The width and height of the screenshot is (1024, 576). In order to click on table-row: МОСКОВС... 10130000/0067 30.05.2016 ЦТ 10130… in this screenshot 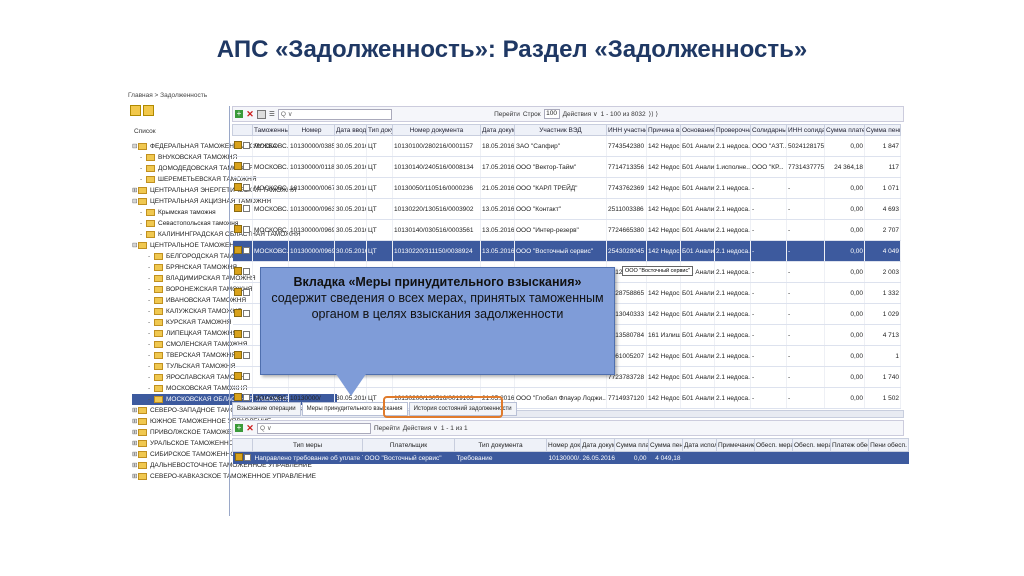, I will do `click(566, 188)`.